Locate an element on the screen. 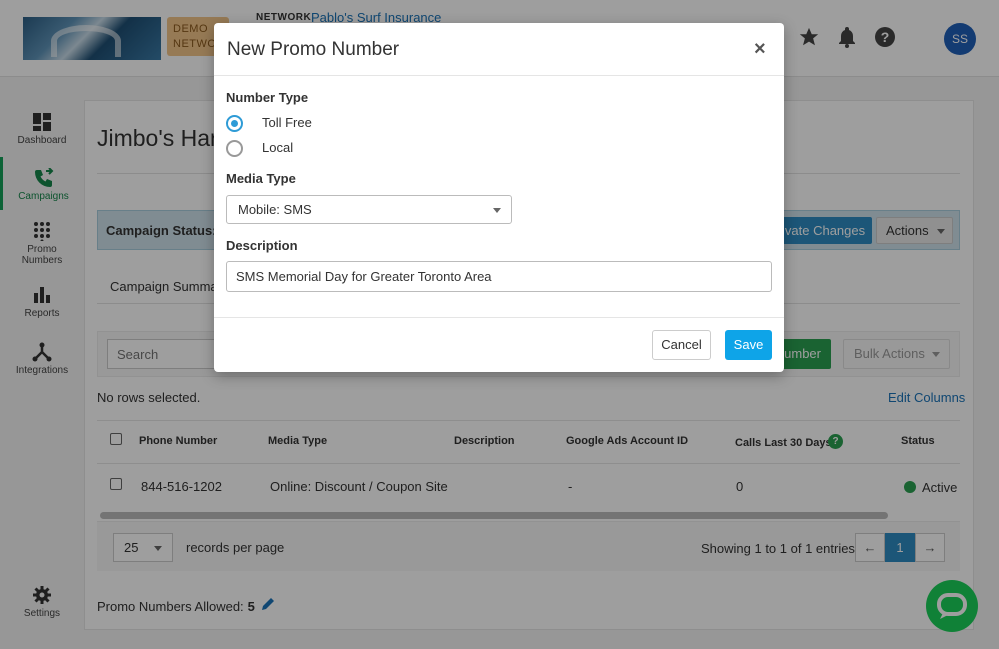  caret-down-icon is located at coordinates (497, 210).